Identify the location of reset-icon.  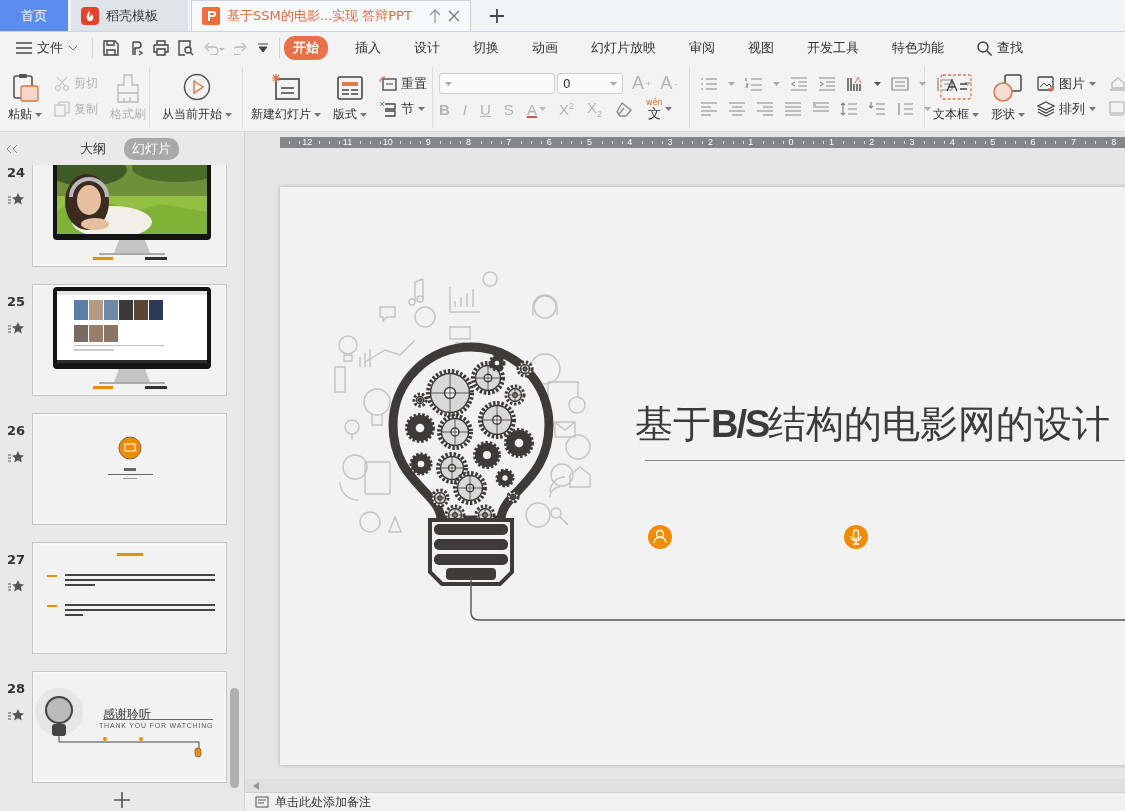
(388, 83).